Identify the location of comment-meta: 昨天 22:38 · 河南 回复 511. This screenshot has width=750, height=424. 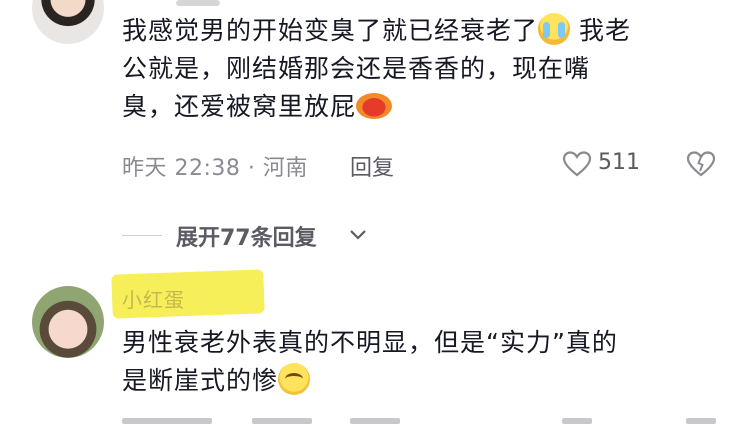
(422, 165).